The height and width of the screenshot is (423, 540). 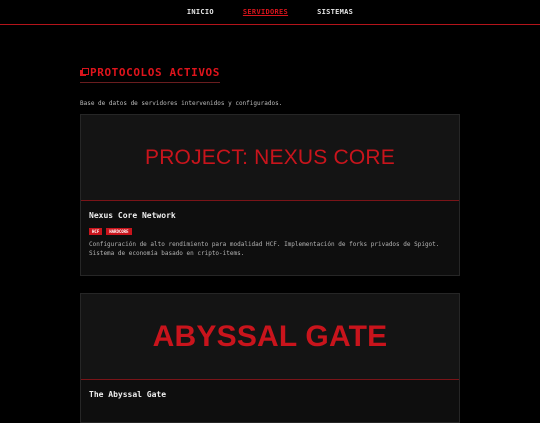 What do you see at coordinates (132, 215) in the screenshot?
I see `server-title: Nexus Core Network` at bounding box center [132, 215].